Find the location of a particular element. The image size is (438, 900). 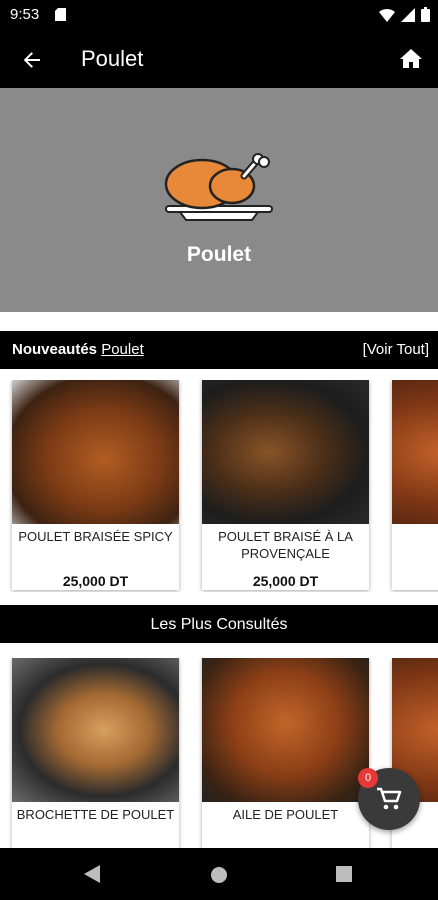

cart-count-badge: 0 is located at coordinates (368, 778).